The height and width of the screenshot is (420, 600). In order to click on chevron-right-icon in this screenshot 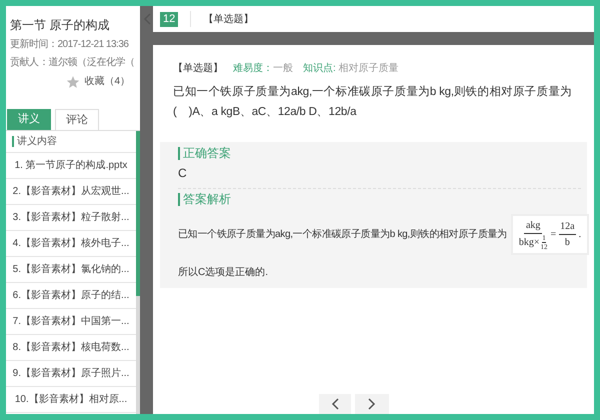, I will do `click(372, 404)`.